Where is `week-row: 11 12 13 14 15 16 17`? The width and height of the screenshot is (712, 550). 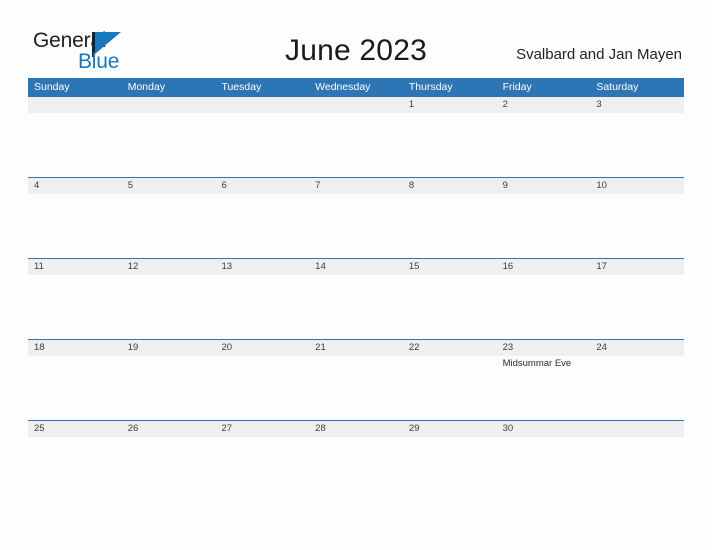 week-row: 11 12 13 14 15 16 17 is located at coordinates (356, 299).